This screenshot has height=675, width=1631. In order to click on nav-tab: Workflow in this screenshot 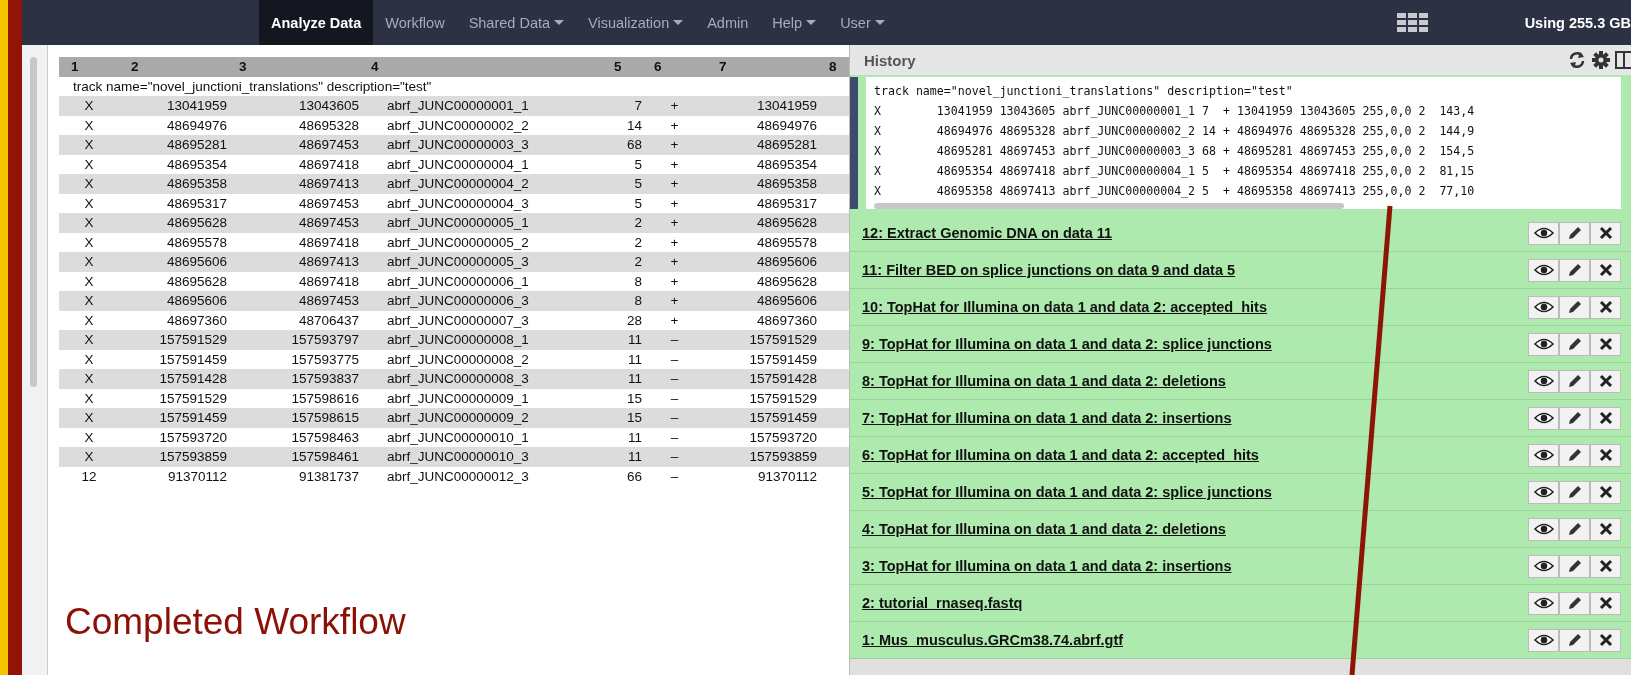, I will do `click(415, 22)`.